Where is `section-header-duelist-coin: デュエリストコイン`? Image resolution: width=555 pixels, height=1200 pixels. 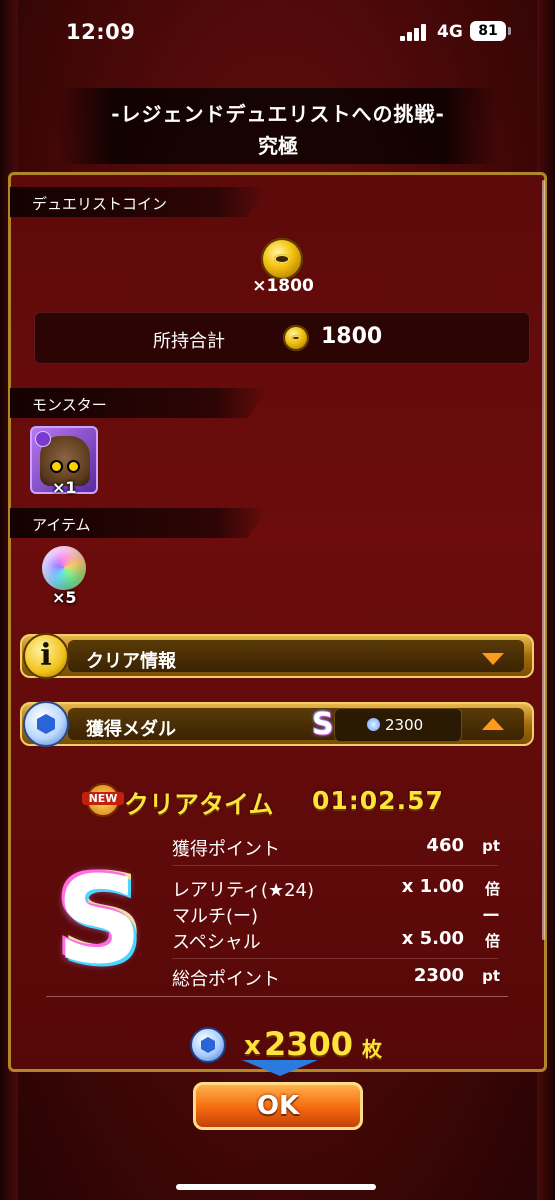 section-header-duelist-coin: デュエリストコイン is located at coordinates (139, 202).